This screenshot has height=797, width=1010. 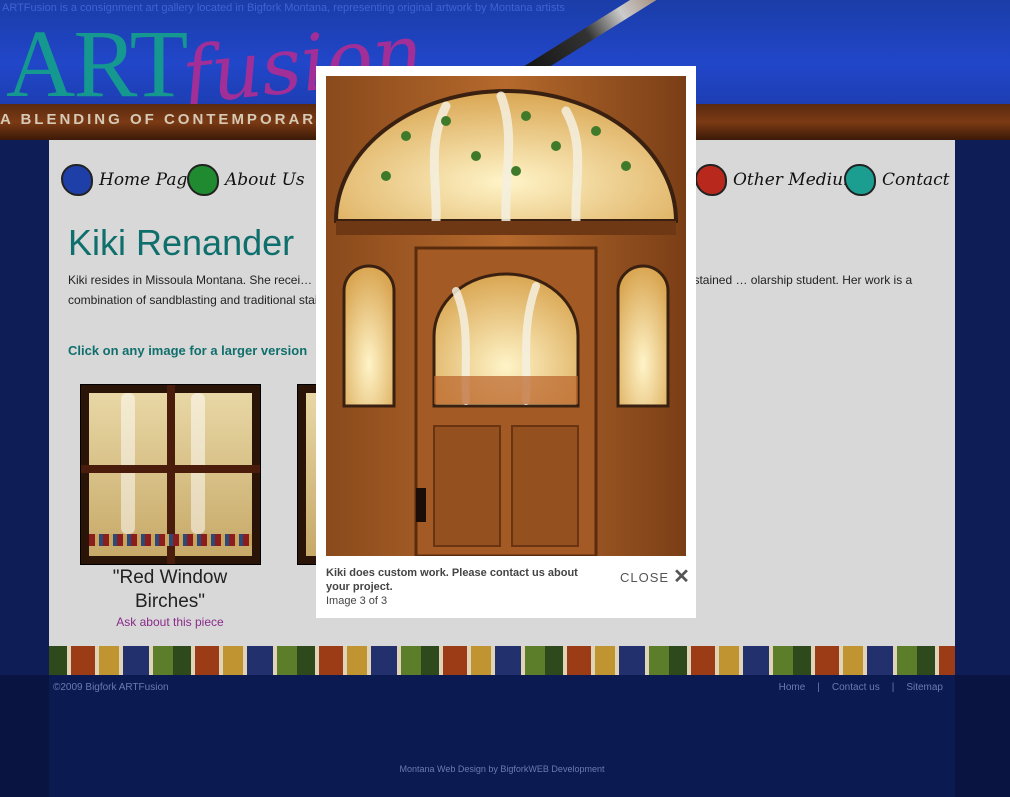 I want to click on thumbnail-caption: "Red Window Birches", so click(x=170, y=589).